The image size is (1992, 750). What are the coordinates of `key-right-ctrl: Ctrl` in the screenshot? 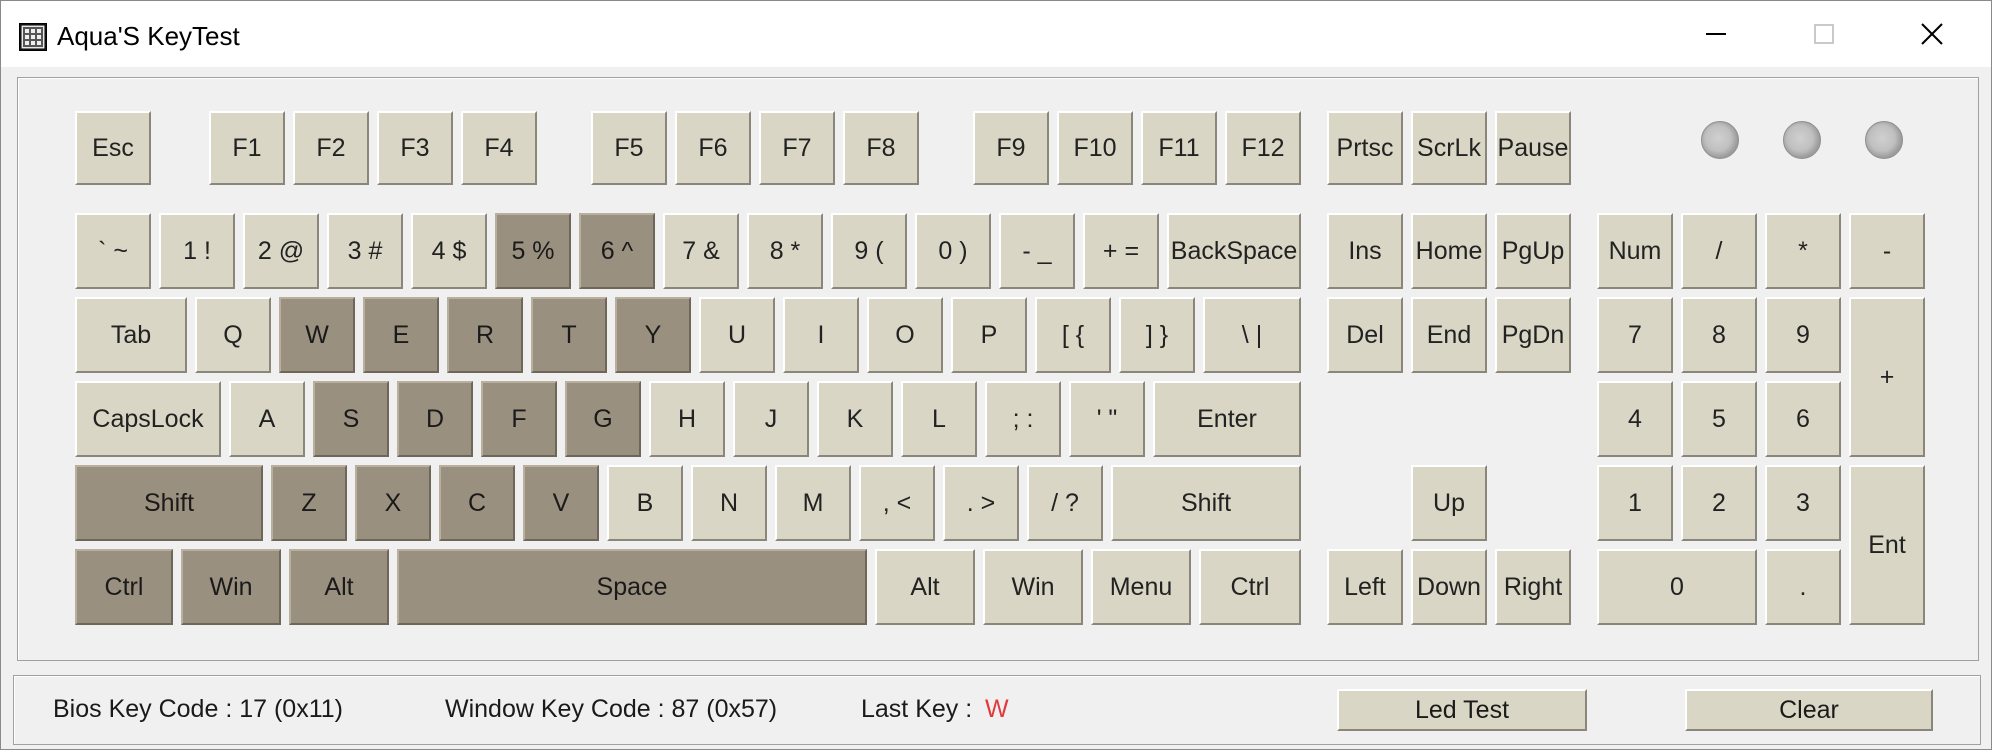 It's located at (1250, 587).